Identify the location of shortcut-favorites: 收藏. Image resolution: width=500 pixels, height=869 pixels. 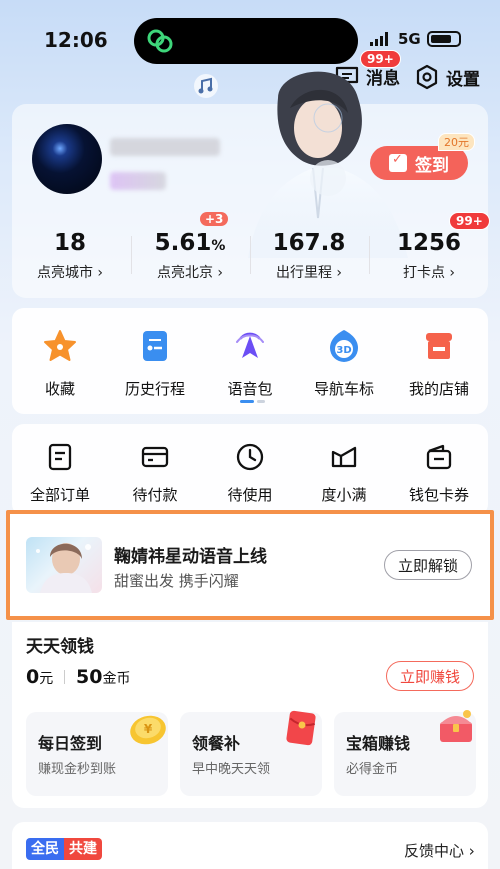
(60, 363).